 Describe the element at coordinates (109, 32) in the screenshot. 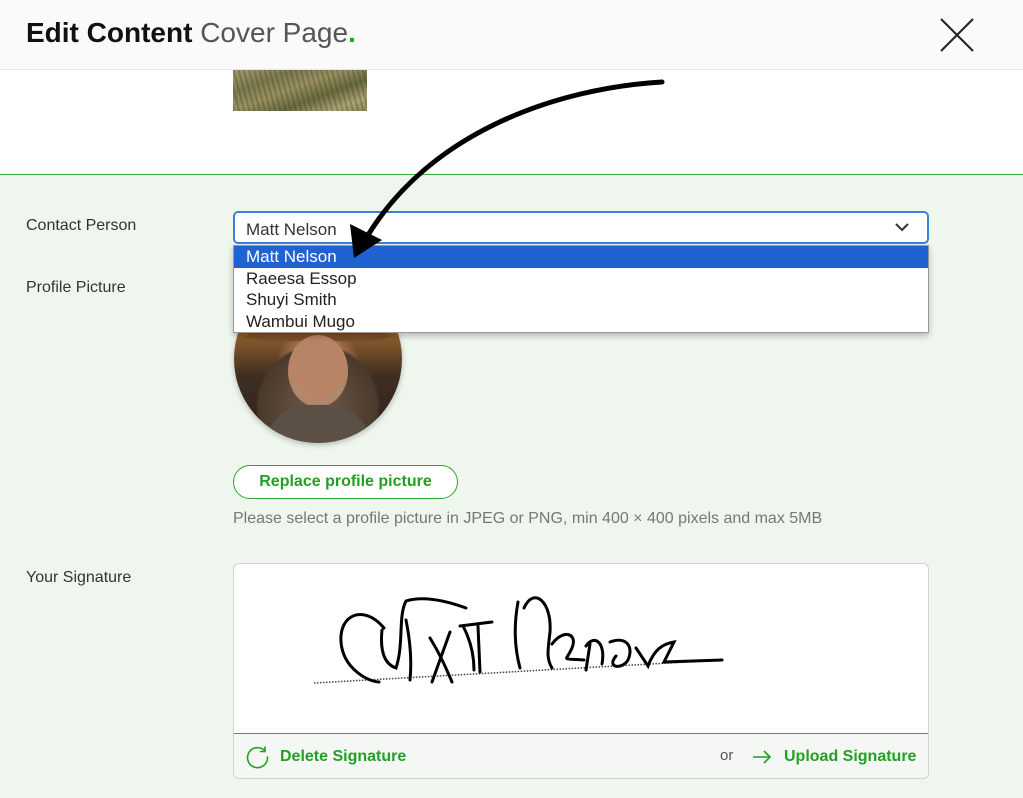

I see `title-primary: Edit Content` at that location.